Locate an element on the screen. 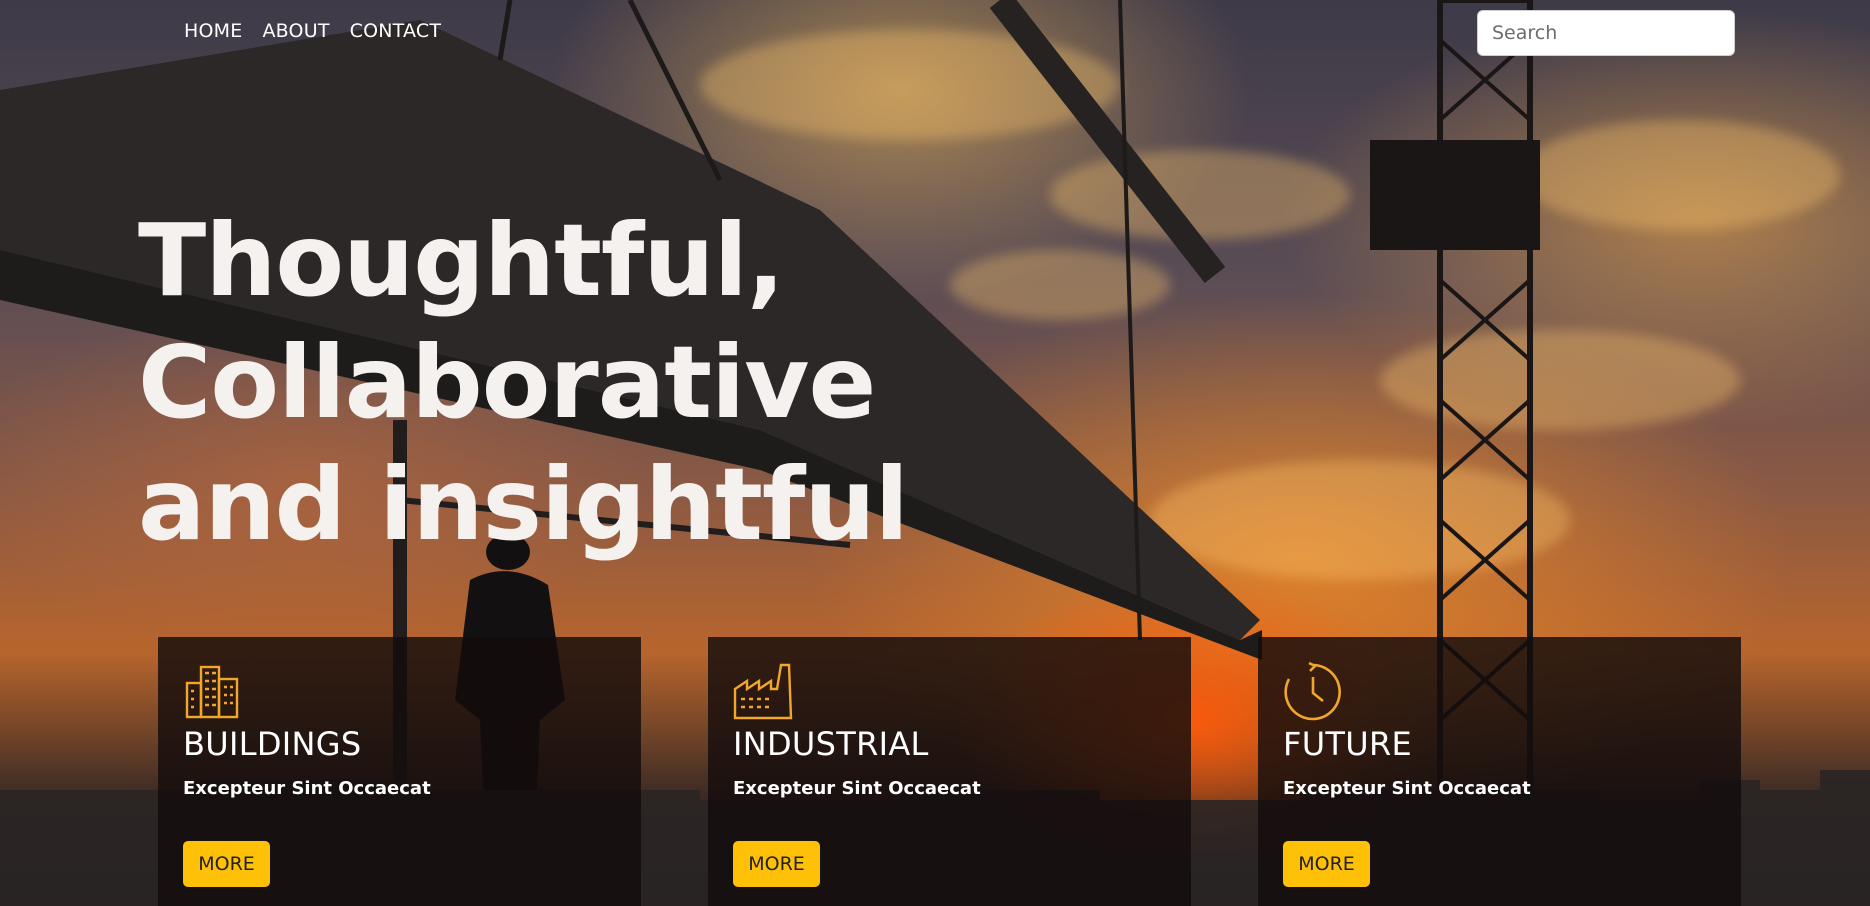 This screenshot has height=906, width=1870. buildings-icon is located at coordinates (212, 692).